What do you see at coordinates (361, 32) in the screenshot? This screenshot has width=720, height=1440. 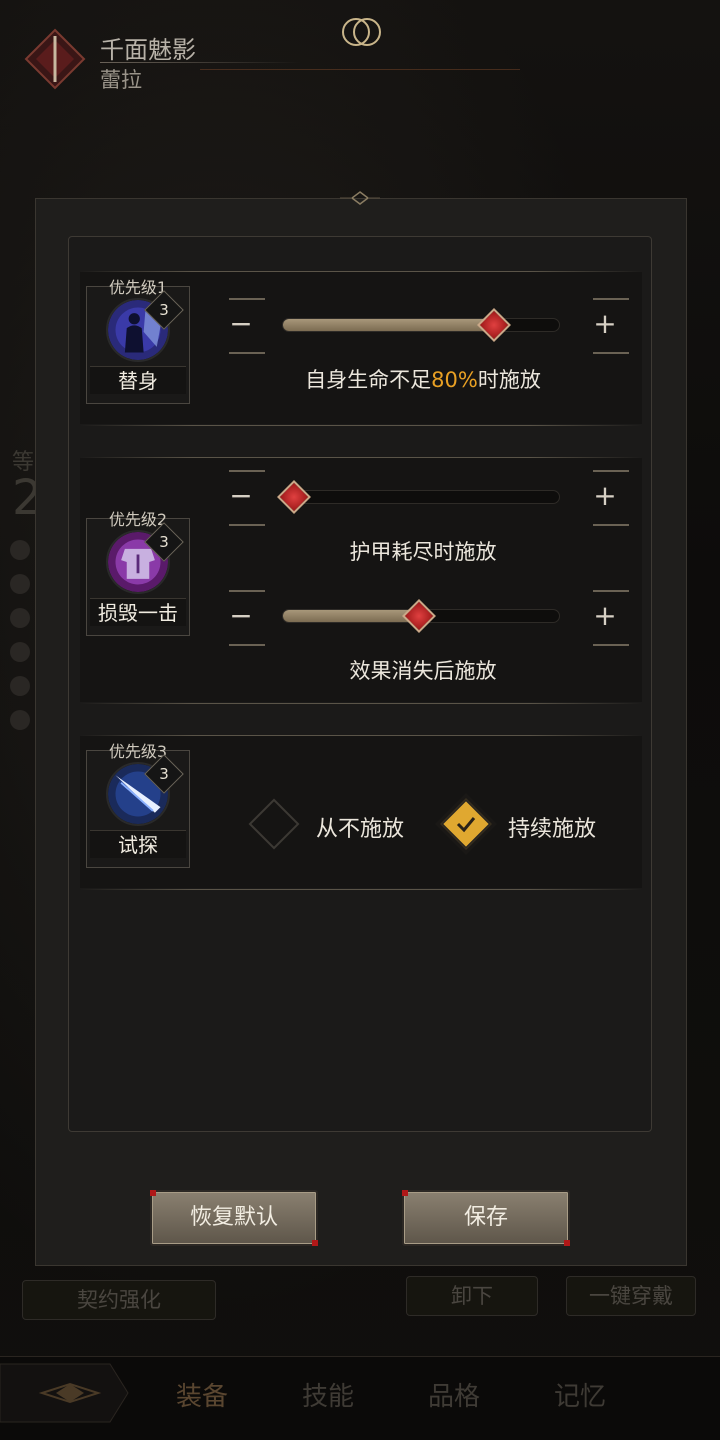 I see `moon-icon` at bounding box center [361, 32].